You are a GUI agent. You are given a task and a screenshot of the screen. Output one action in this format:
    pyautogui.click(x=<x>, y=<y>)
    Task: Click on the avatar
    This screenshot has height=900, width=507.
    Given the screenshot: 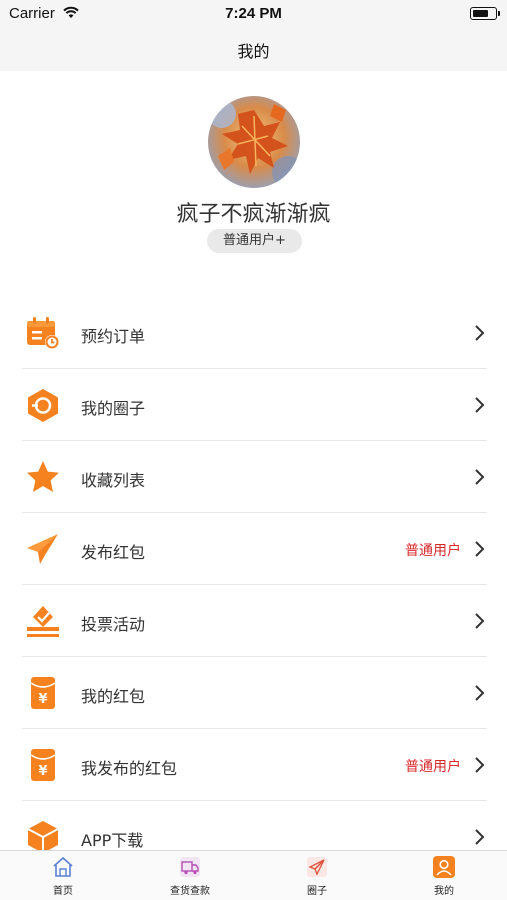 What is the action you would take?
    pyautogui.click(x=254, y=142)
    